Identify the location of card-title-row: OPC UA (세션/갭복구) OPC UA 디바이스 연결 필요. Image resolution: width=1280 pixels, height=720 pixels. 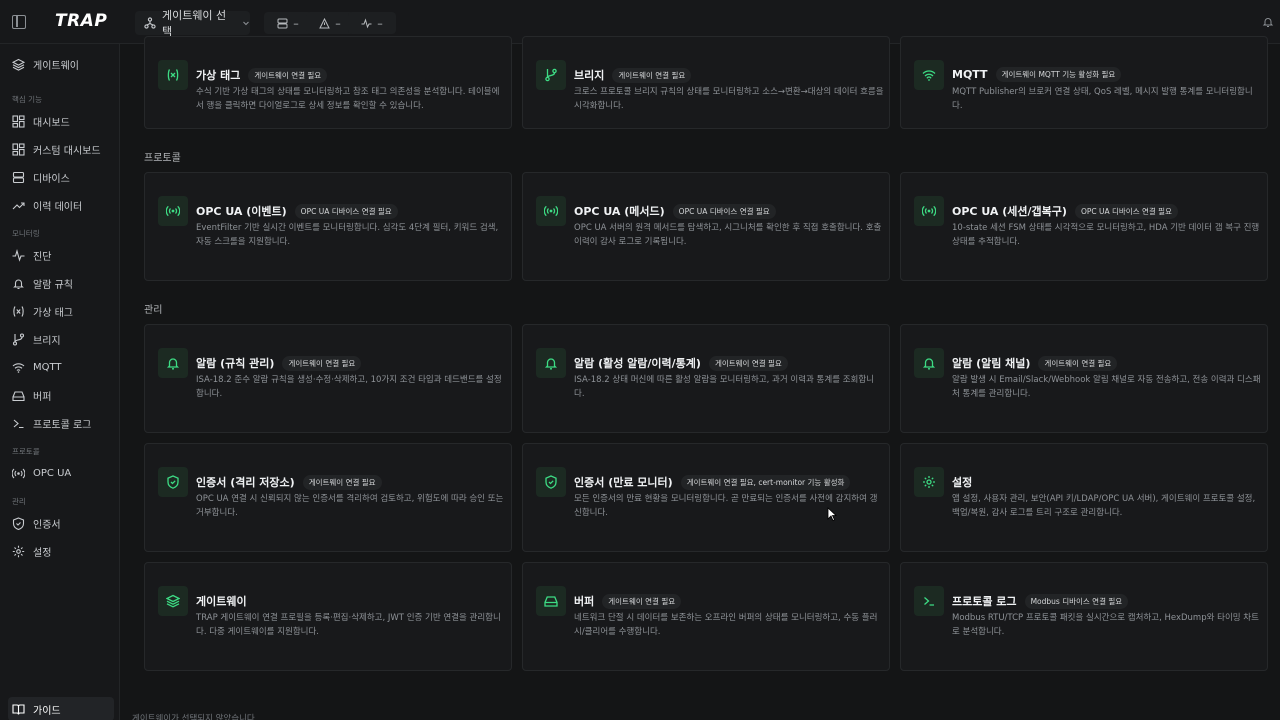
(1065, 211).